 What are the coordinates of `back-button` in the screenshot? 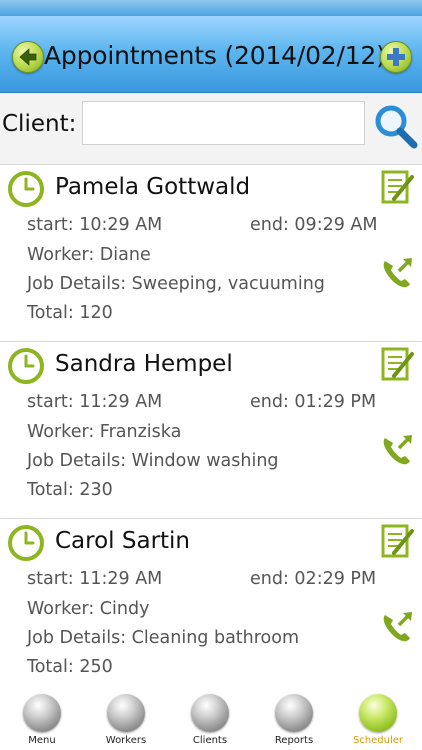 It's located at (28, 57).